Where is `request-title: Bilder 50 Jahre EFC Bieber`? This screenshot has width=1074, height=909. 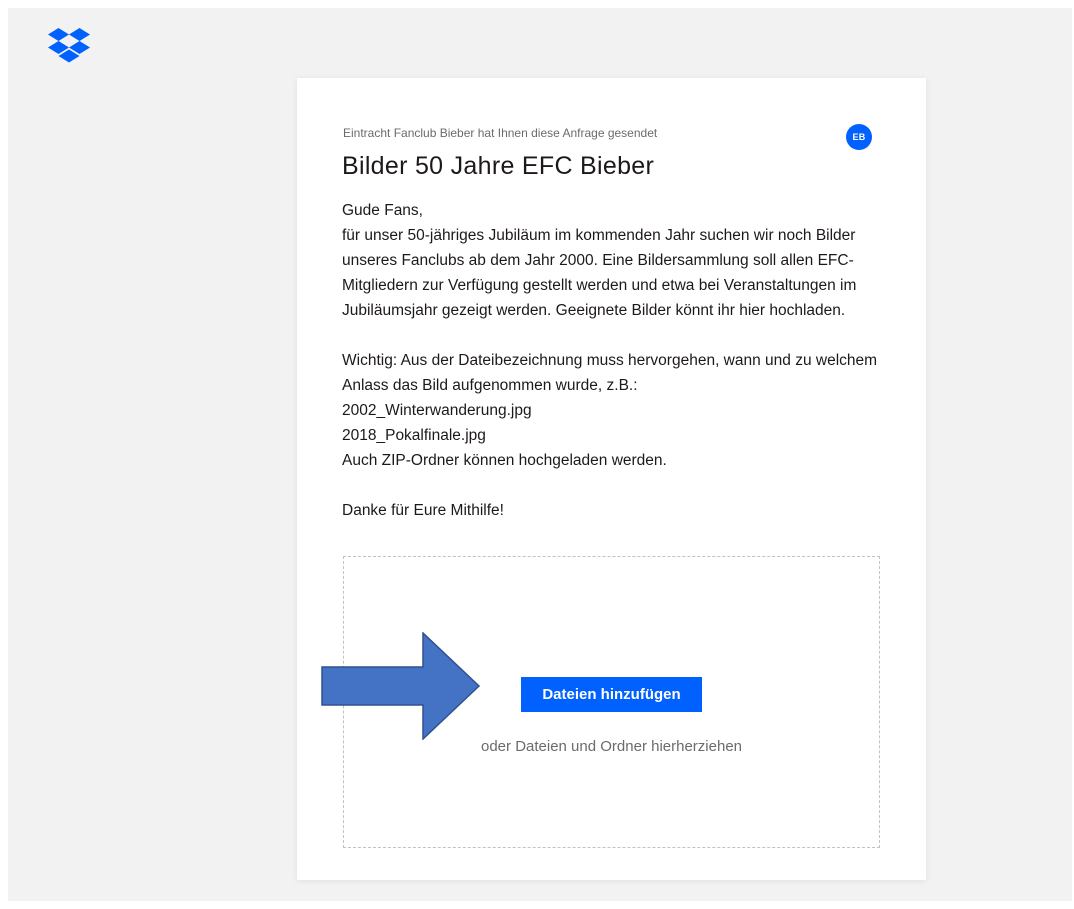 request-title: Bilder 50 Jahre EFC Bieber is located at coordinates (498, 166).